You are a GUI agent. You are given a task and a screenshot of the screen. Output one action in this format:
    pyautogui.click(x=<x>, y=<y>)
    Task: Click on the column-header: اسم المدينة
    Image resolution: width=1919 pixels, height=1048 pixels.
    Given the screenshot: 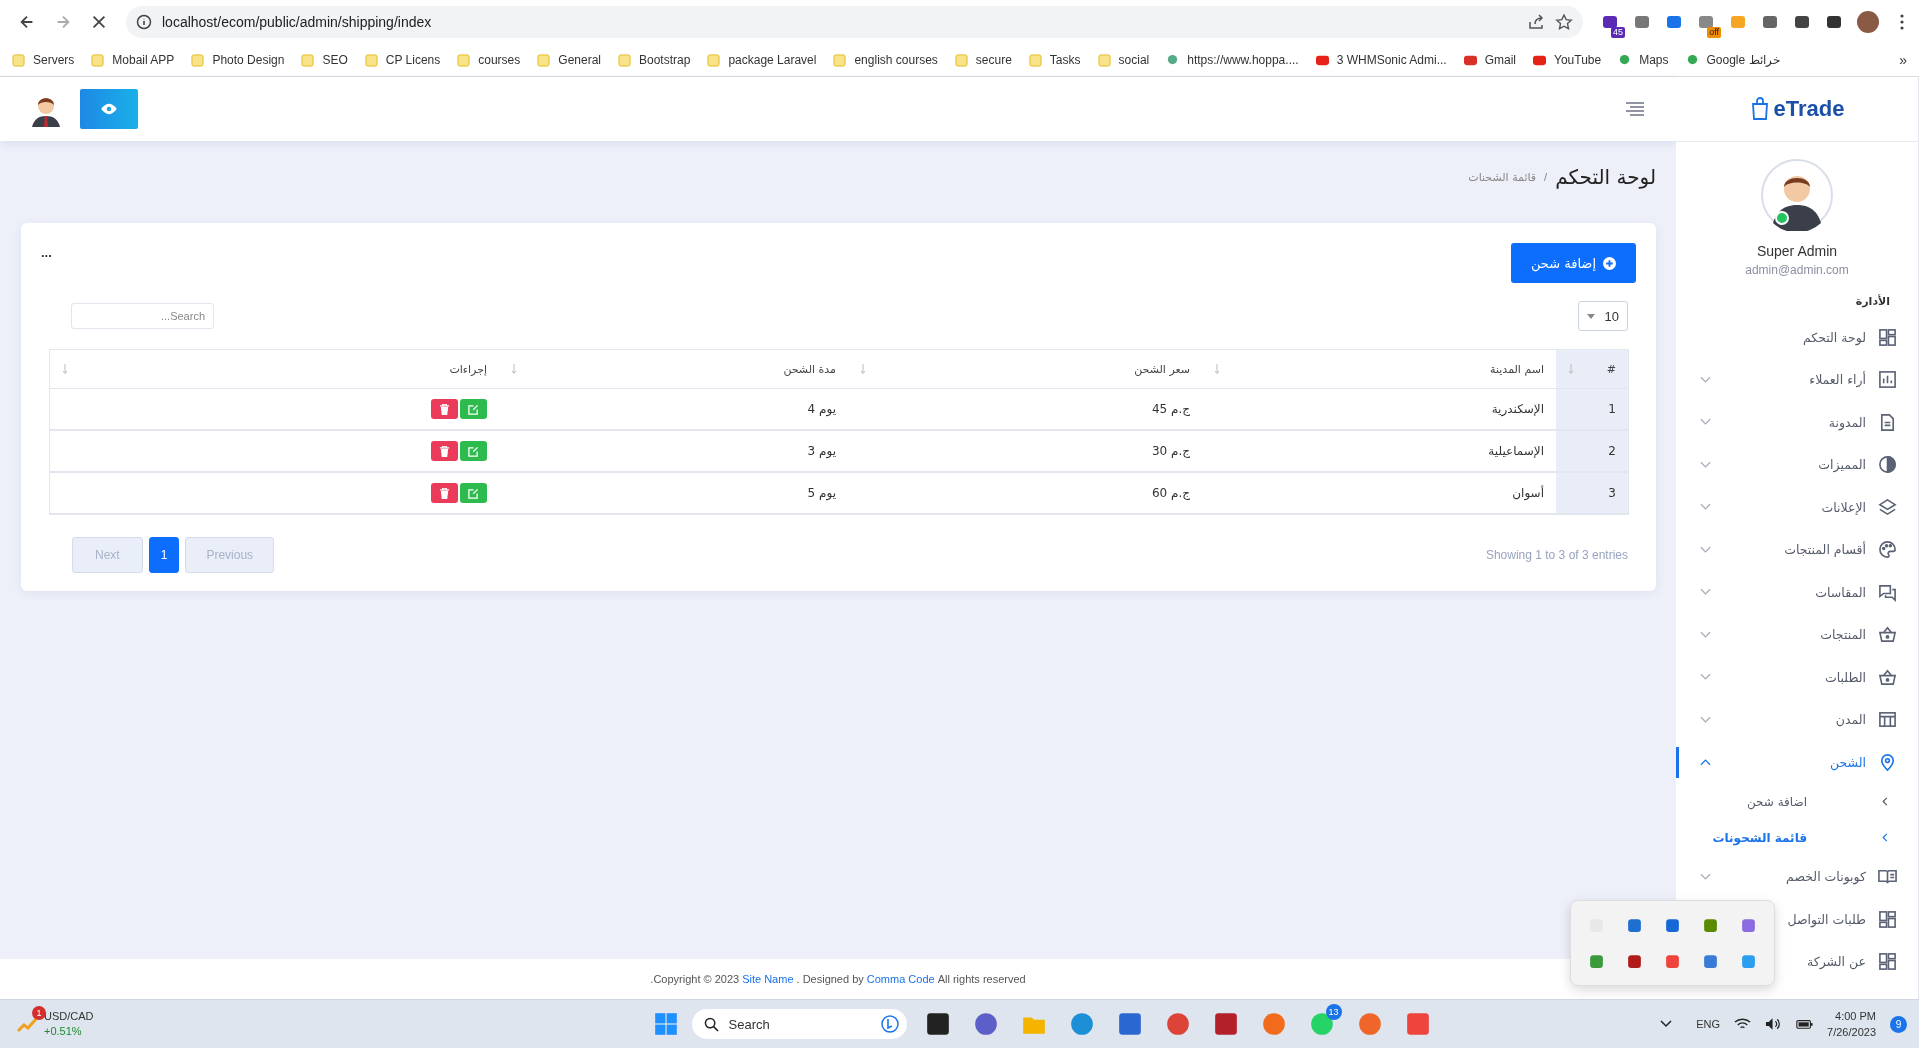 What is the action you would take?
    pyautogui.click(x=1379, y=369)
    